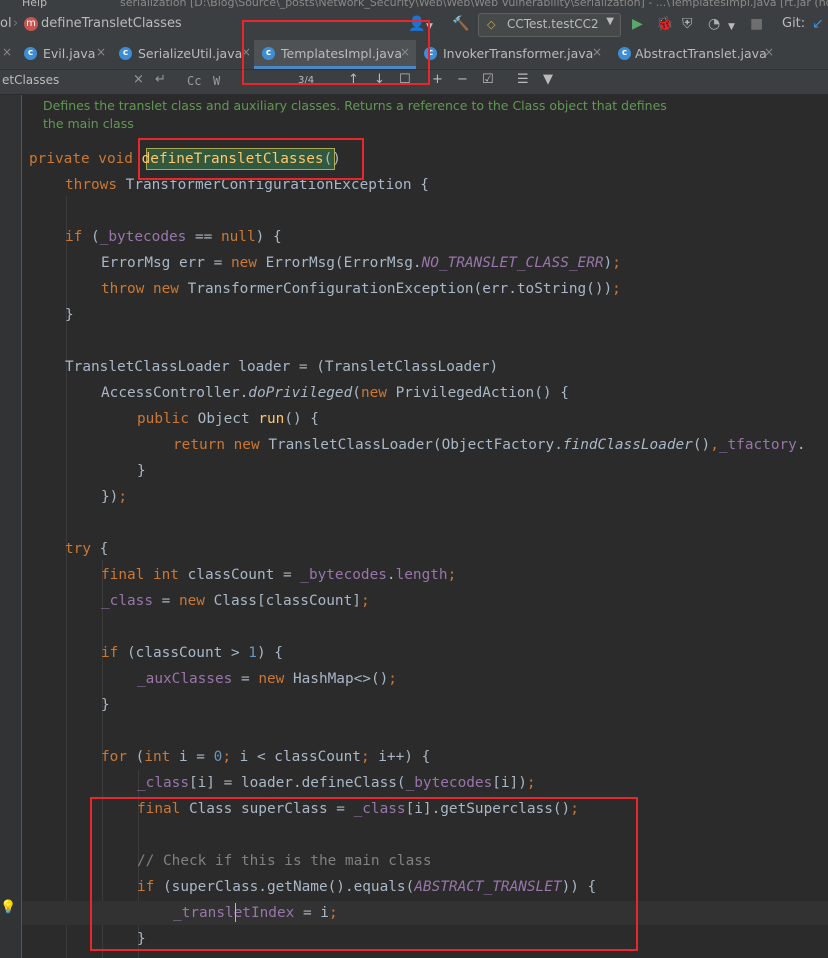  I want to click on select-all-icon: ☑, so click(488, 79).